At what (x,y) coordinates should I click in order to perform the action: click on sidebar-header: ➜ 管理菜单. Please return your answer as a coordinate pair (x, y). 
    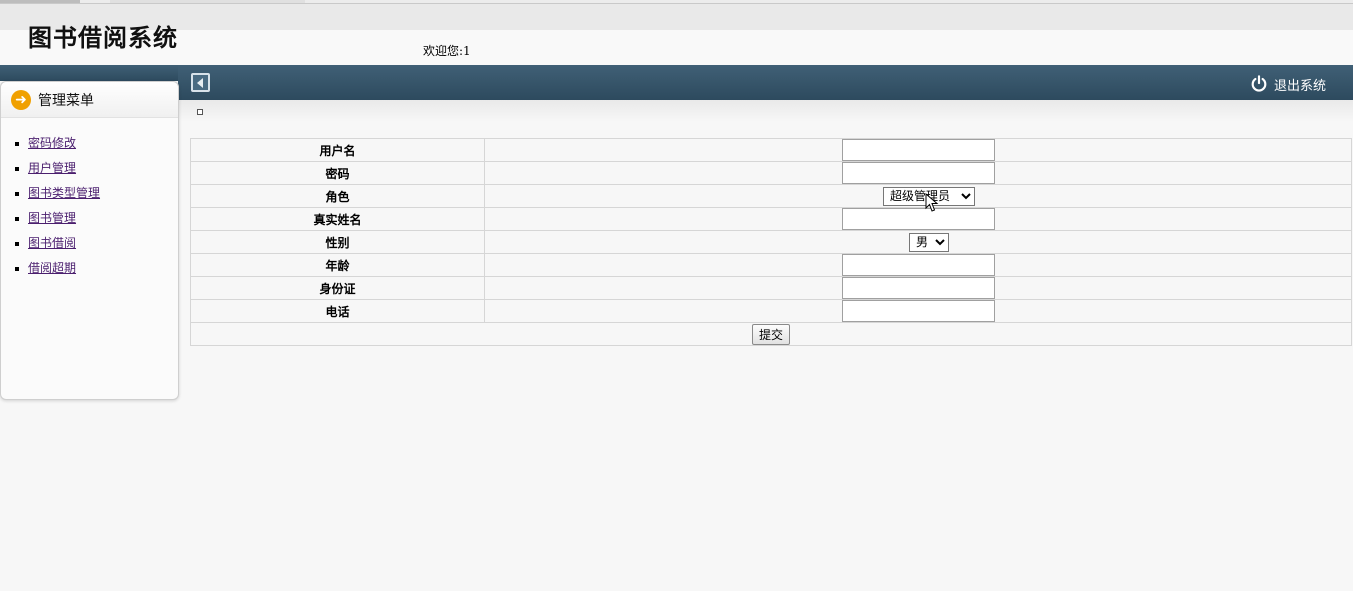
    Looking at the image, I should click on (89, 100).